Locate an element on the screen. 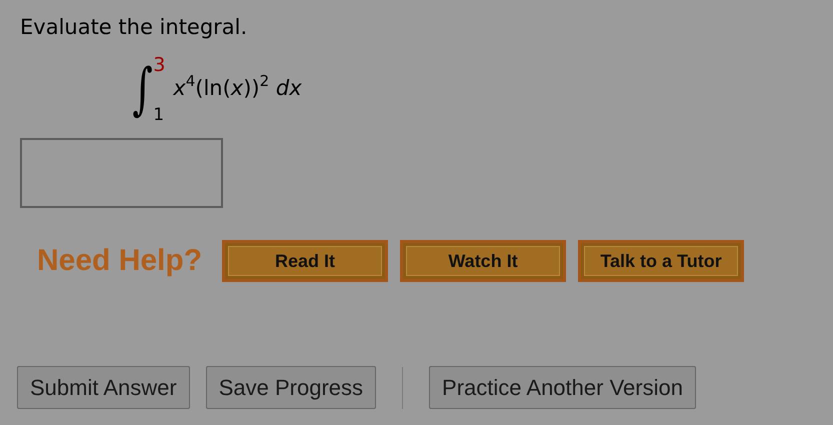 The width and height of the screenshot is (833, 425). action-button: Submit Answer is located at coordinates (103, 387).